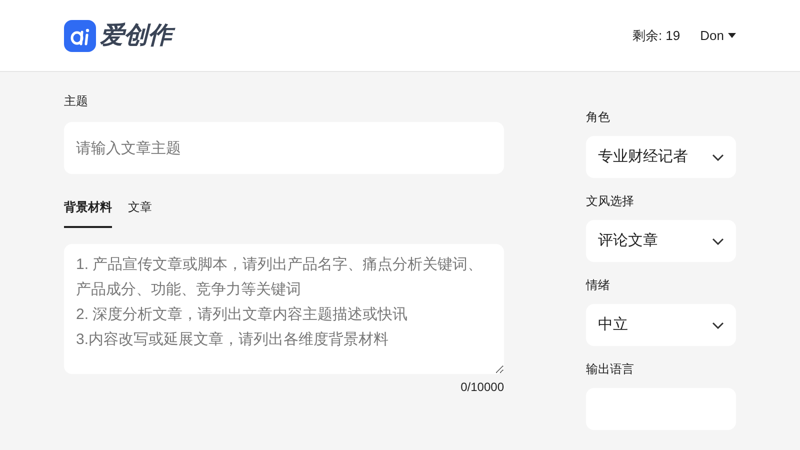 The height and width of the screenshot is (450, 800). Describe the element at coordinates (732, 35) in the screenshot. I see `caret-icon` at that location.